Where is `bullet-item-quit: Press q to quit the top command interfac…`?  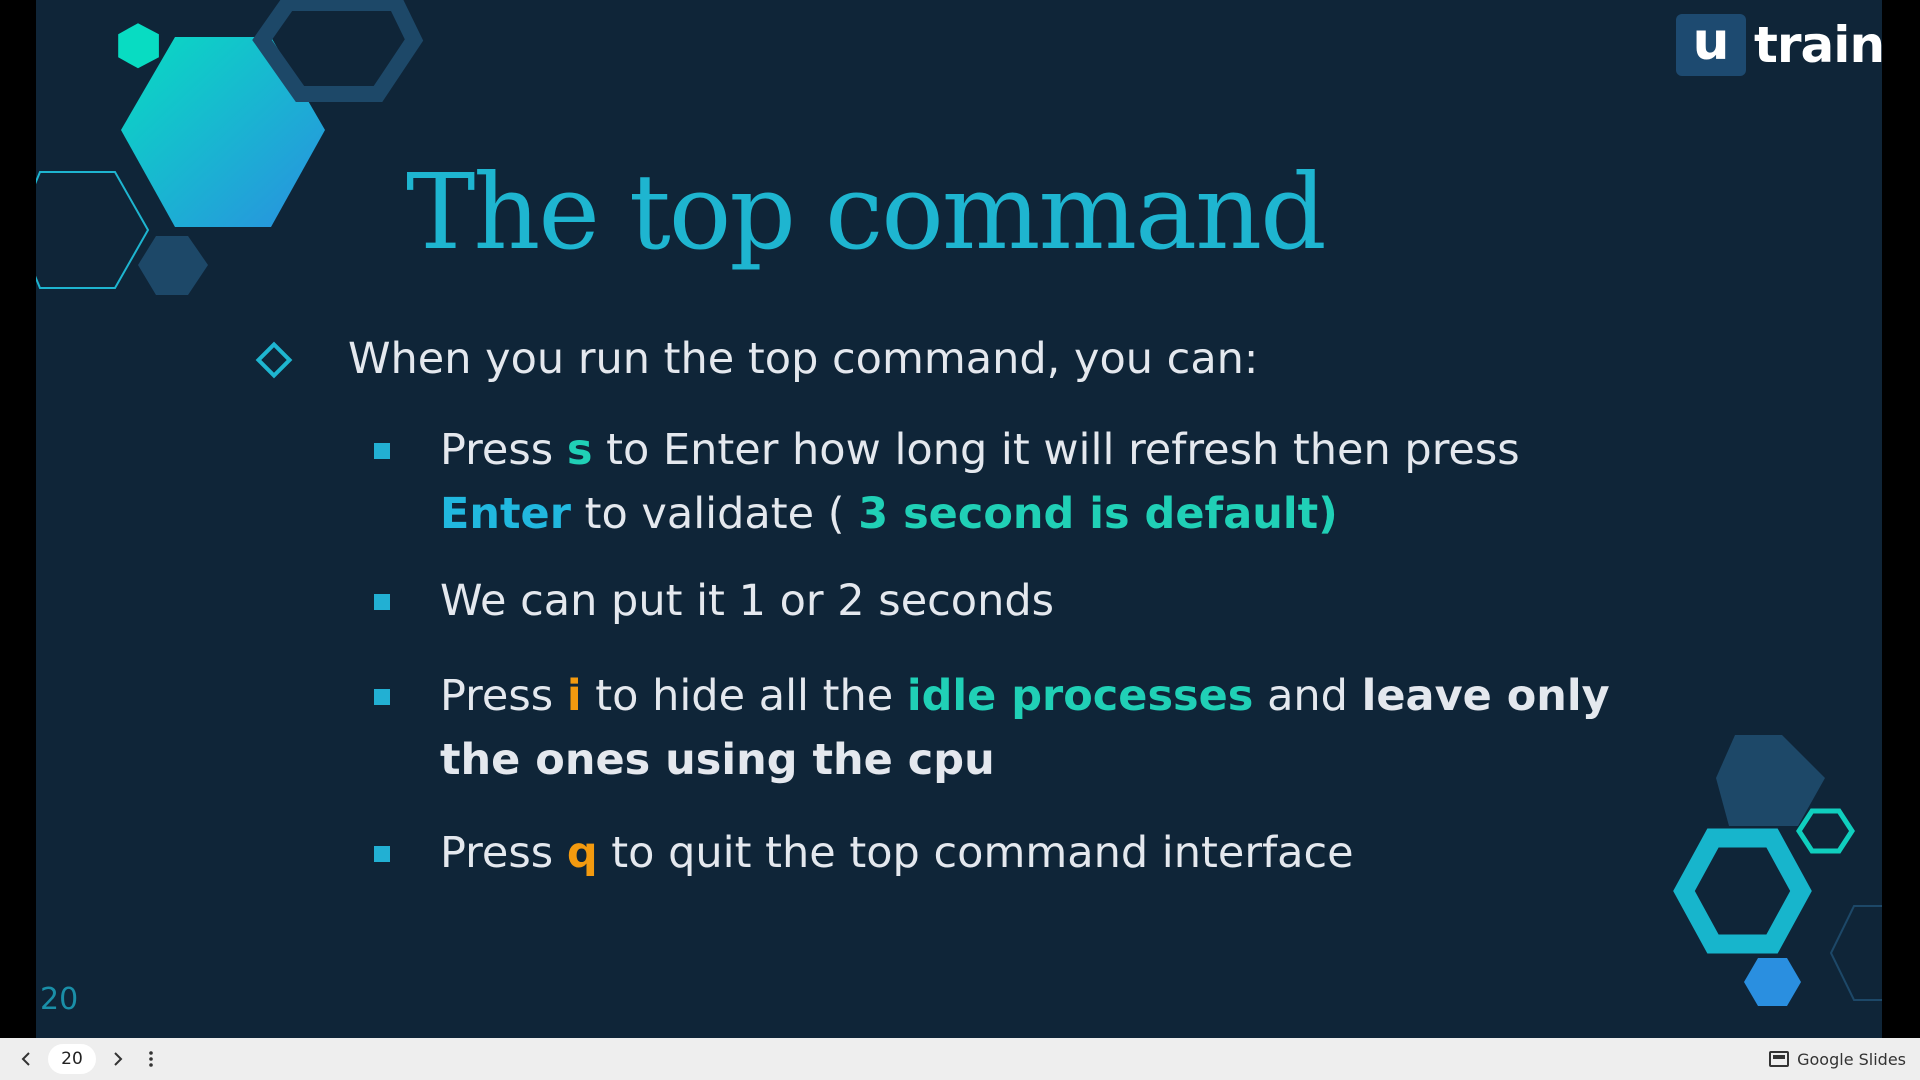
bullet-item-quit: Press q to quit the top command interfac… is located at coordinates (1050, 853).